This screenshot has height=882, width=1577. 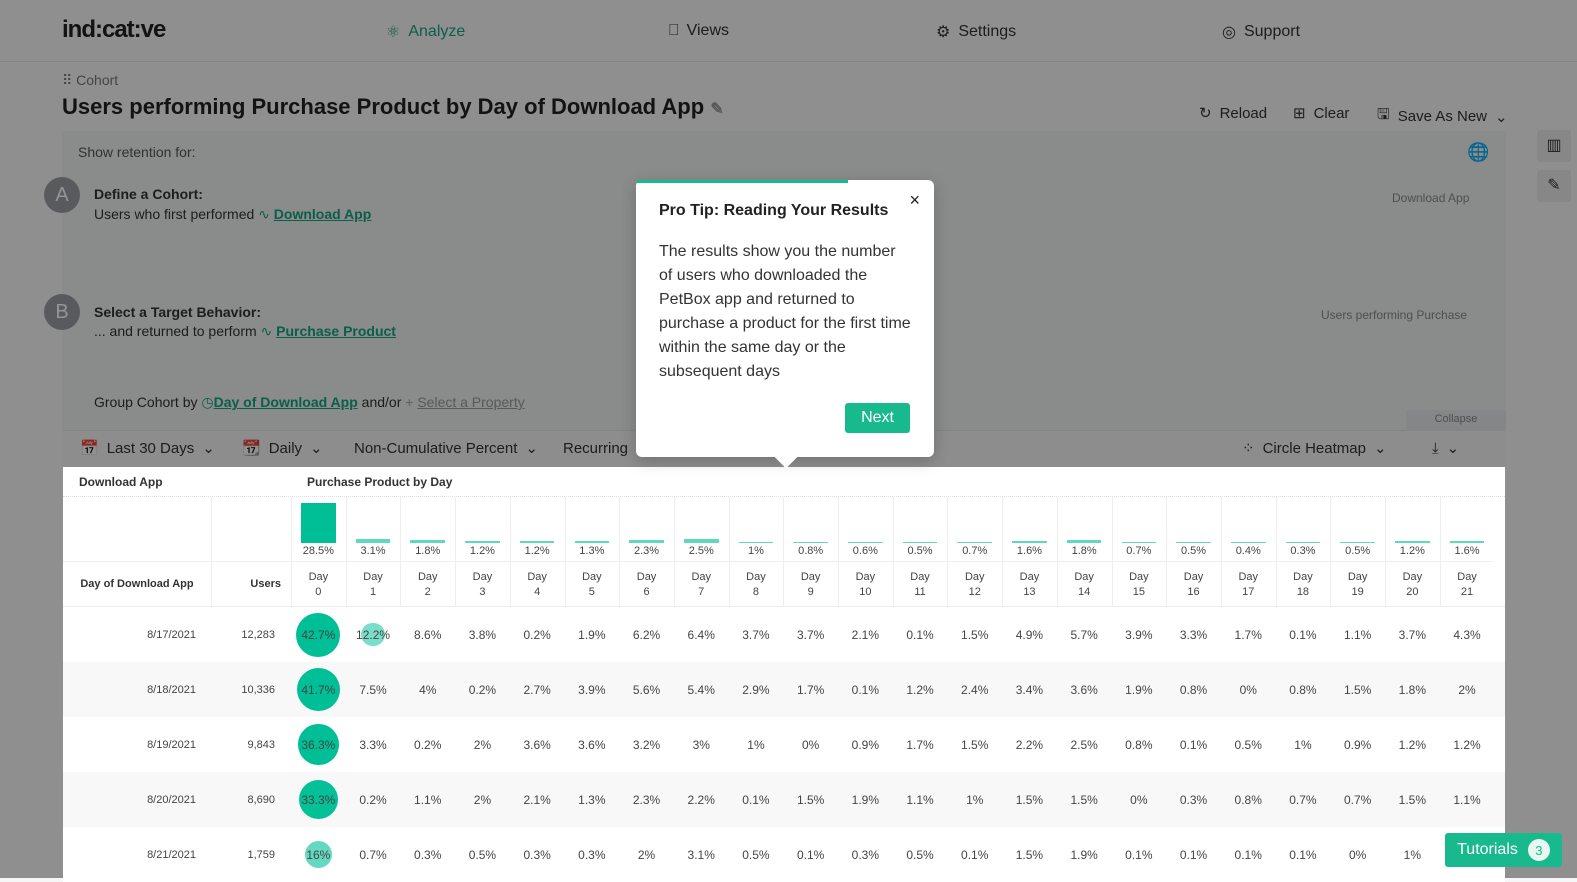 I want to click on day-header-text: 8, so click(x=755, y=592).